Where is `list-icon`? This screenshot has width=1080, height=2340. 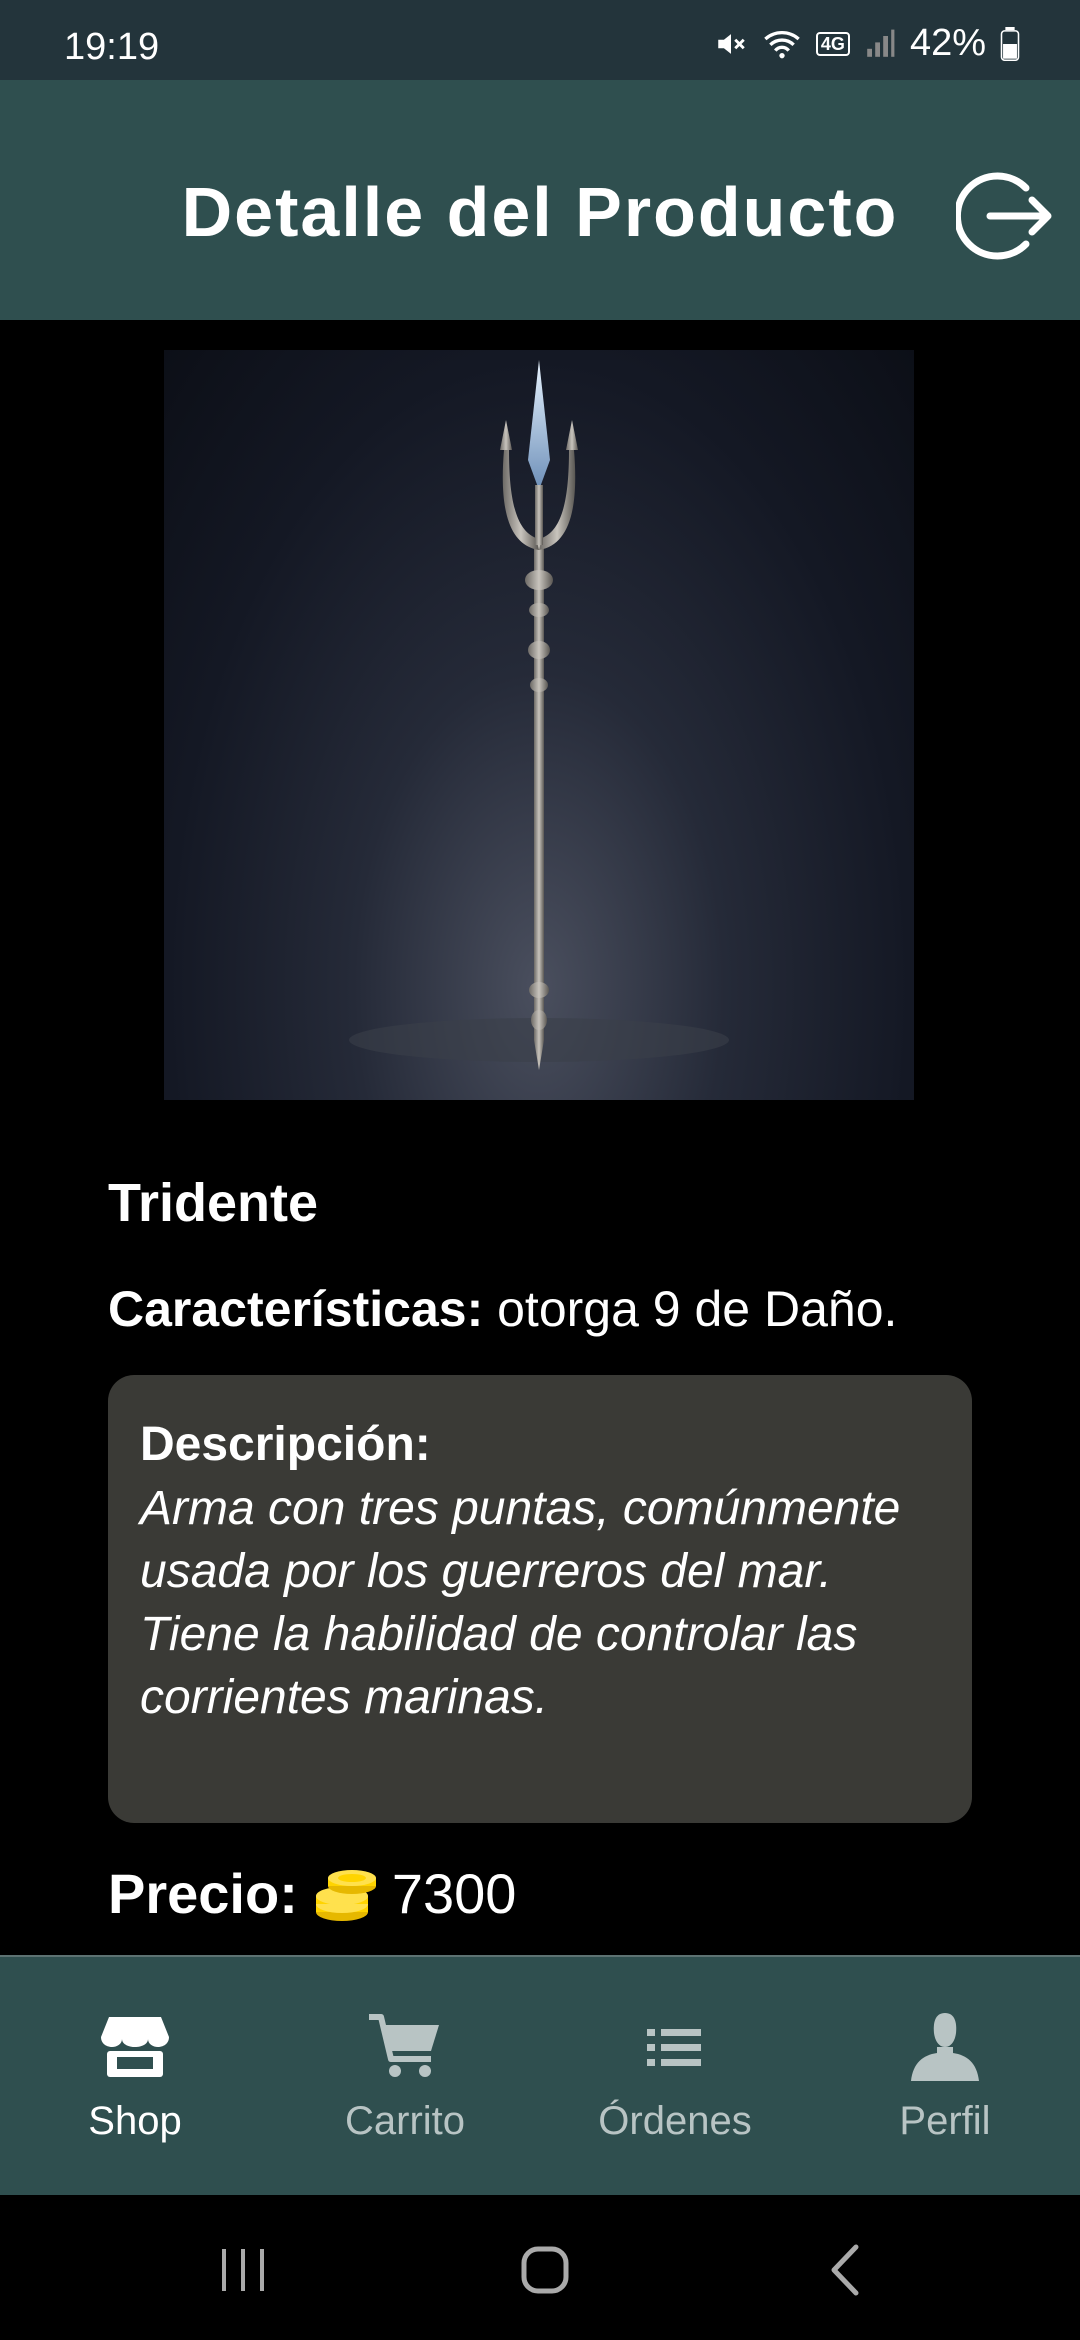 list-icon is located at coordinates (674, 2047).